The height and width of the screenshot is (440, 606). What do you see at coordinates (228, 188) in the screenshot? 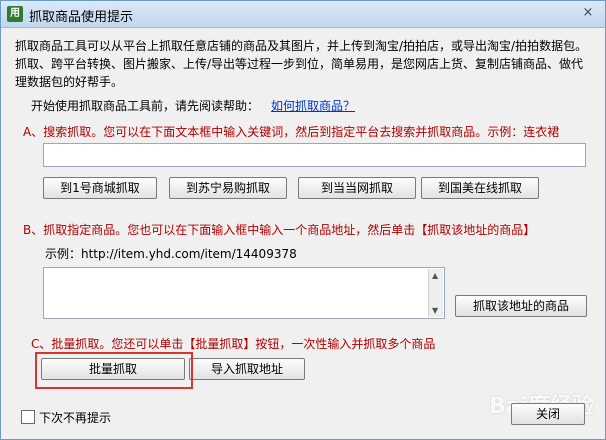
I see `suning-search-button: 到苏宁易购抓取` at bounding box center [228, 188].